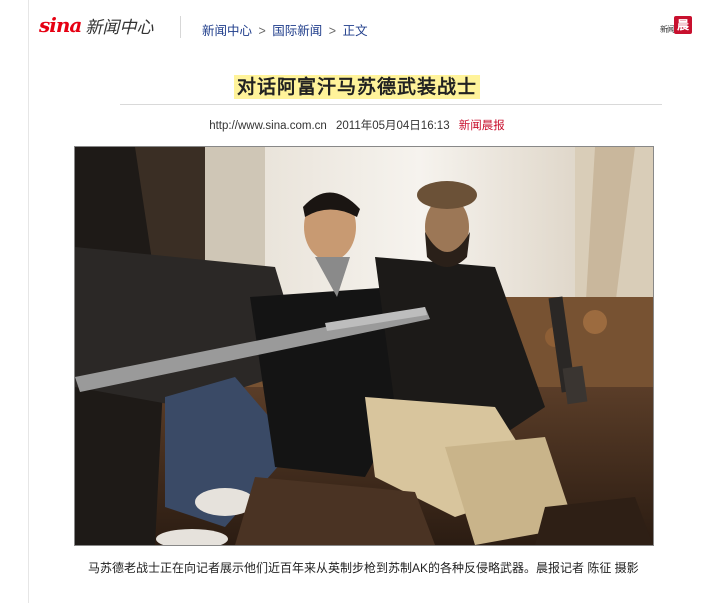  Describe the element at coordinates (391, 104) in the screenshot. I see `title-divider` at that location.